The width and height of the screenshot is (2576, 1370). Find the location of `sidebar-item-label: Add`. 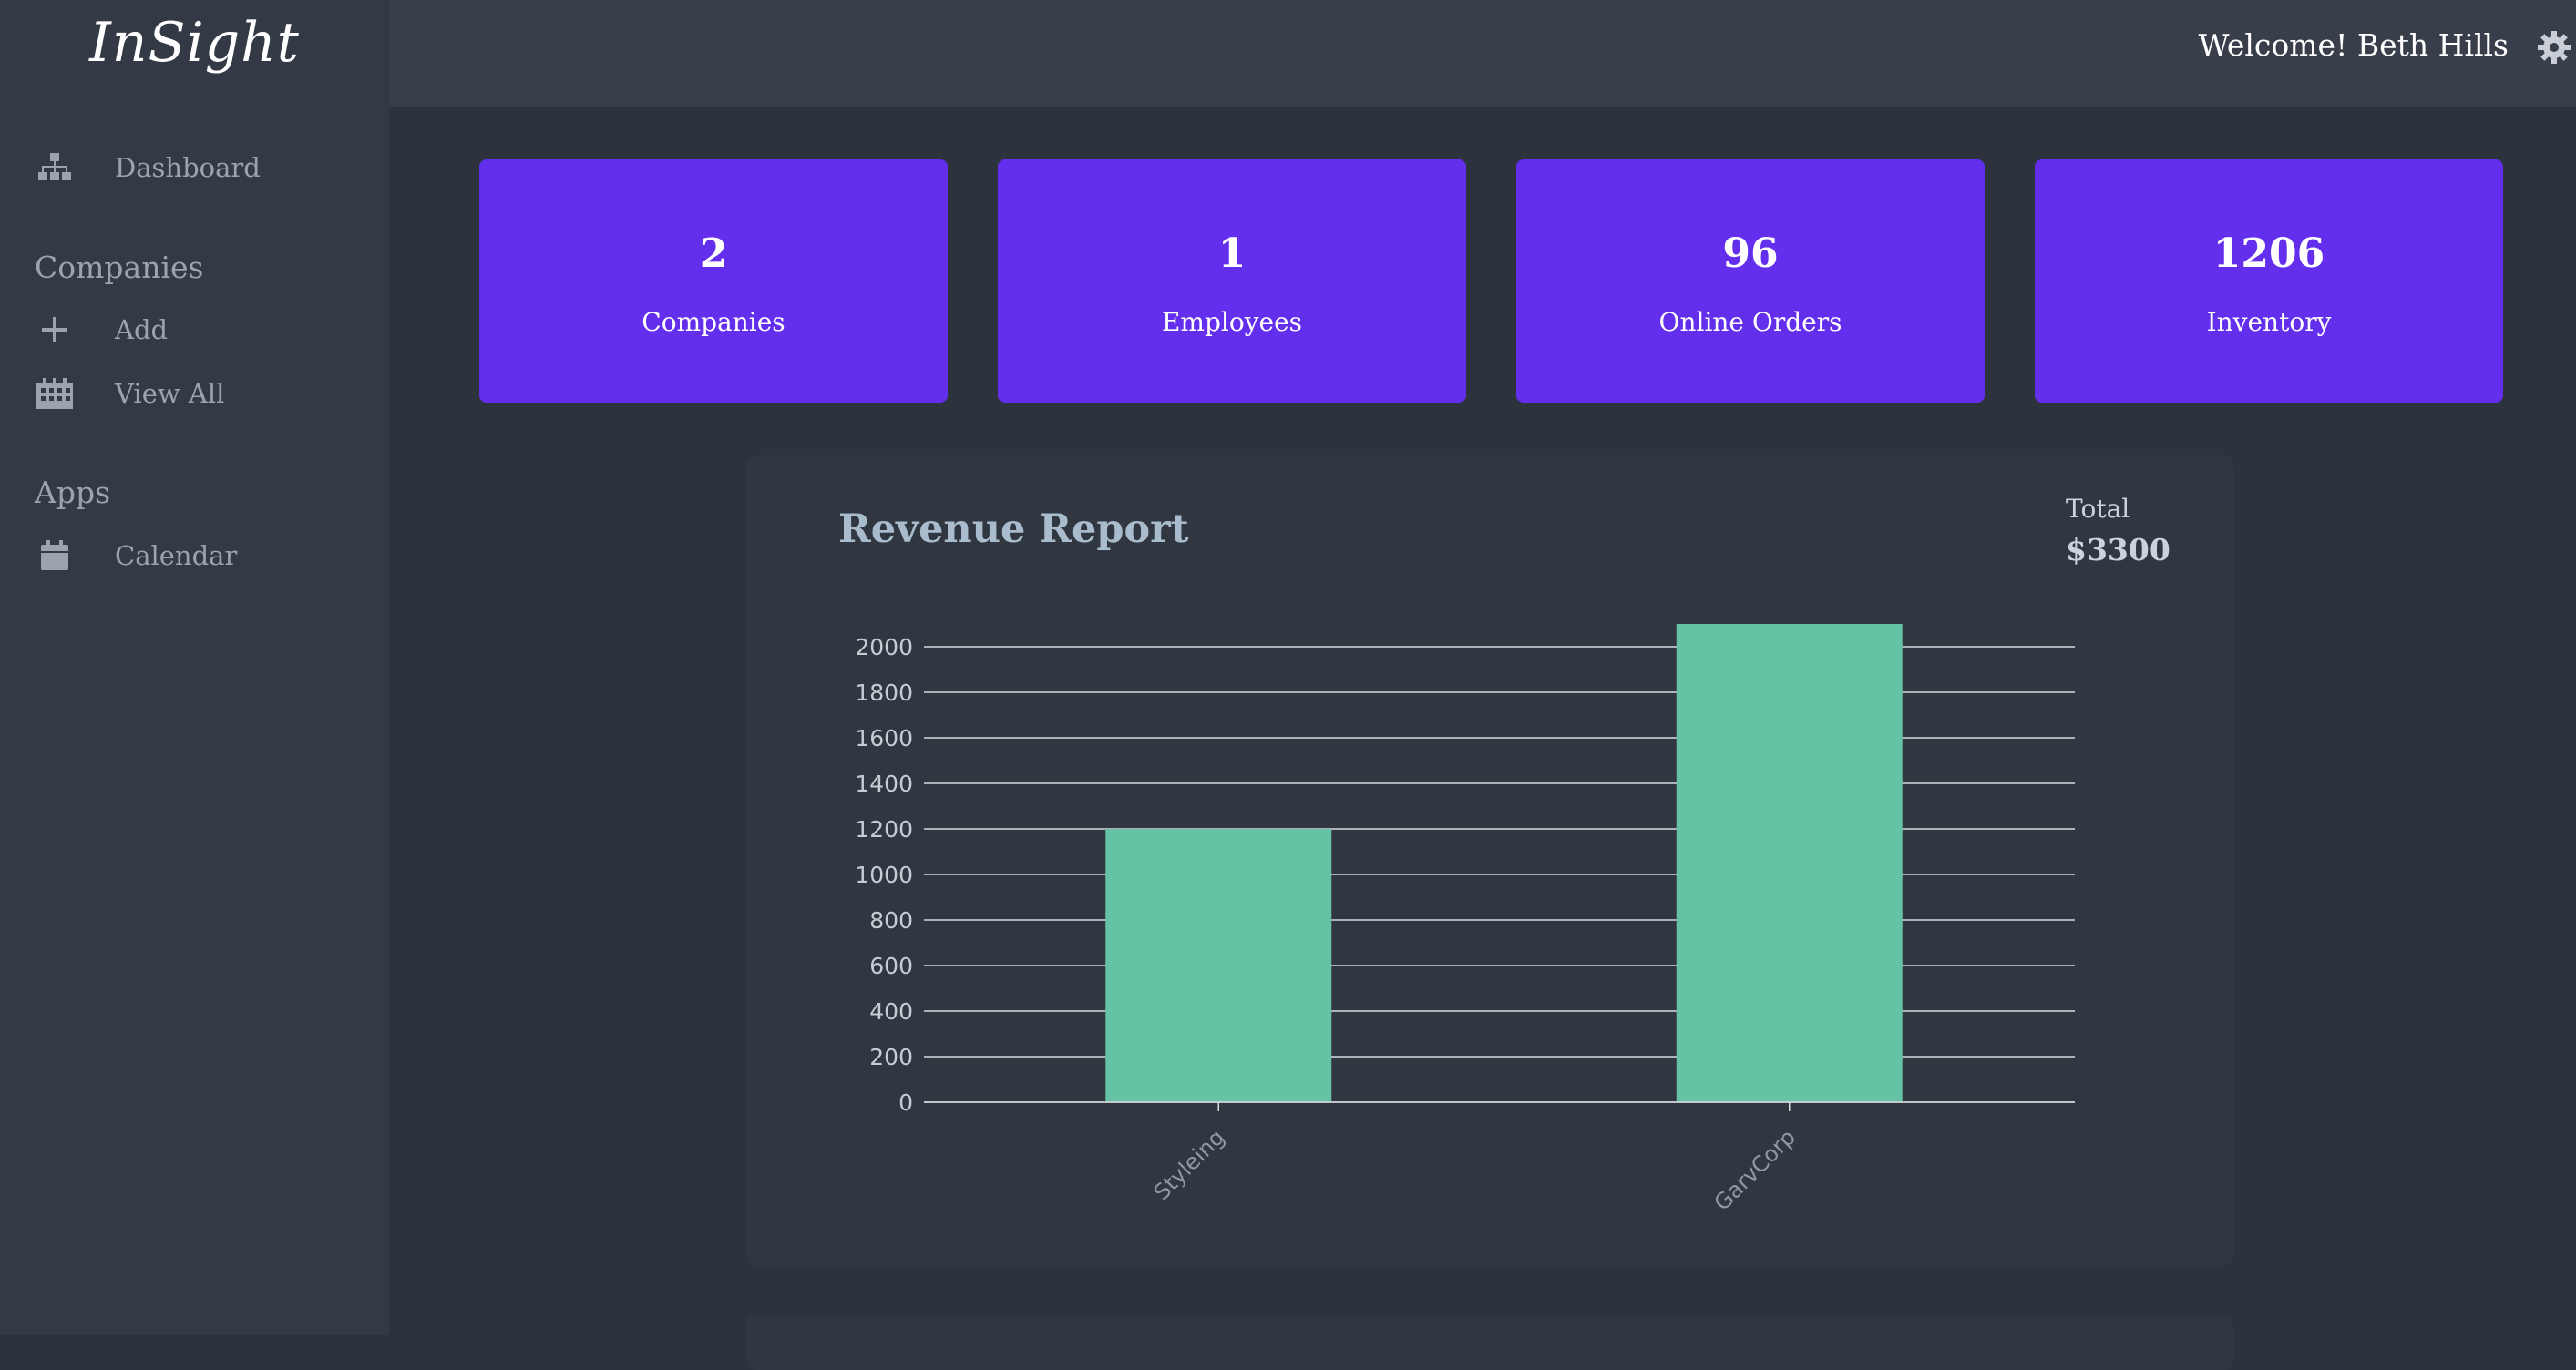

sidebar-item-label: Add is located at coordinates (142, 330).